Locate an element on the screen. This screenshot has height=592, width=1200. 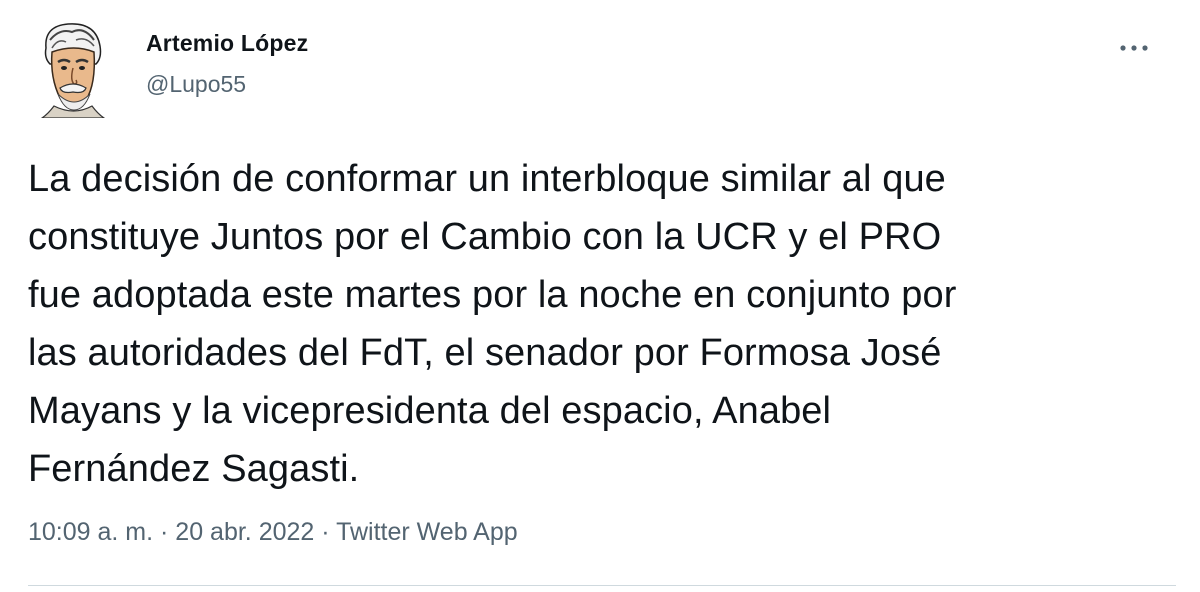
more-options-button is located at coordinates (1134, 48).